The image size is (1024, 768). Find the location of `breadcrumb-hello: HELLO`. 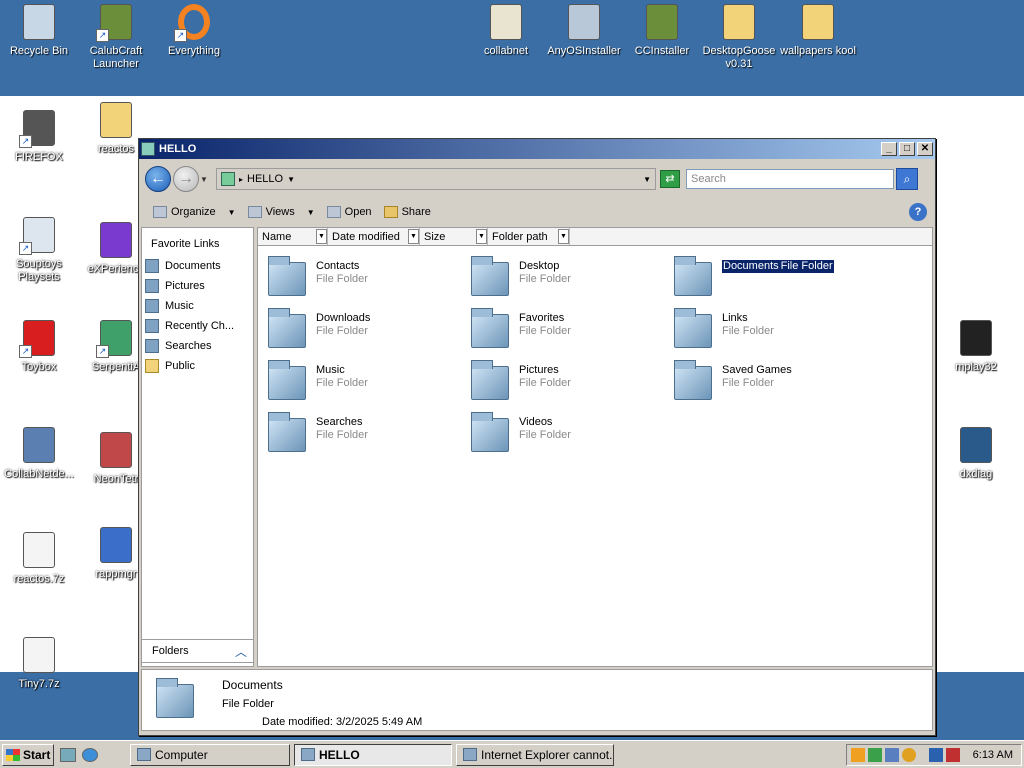

breadcrumb-hello: HELLO is located at coordinates (265, 179).